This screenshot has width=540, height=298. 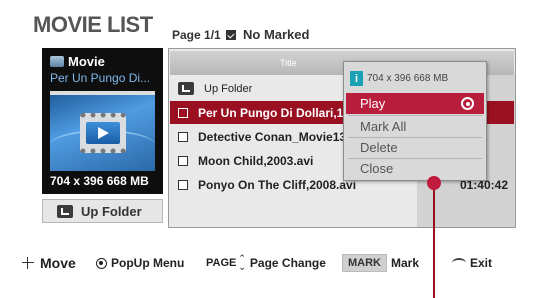 What do you see at coordinates (242, 262) in the screenshot?
I see `page-up-down-icon: ⌃ ⌄` at bounding box center [242, 262].